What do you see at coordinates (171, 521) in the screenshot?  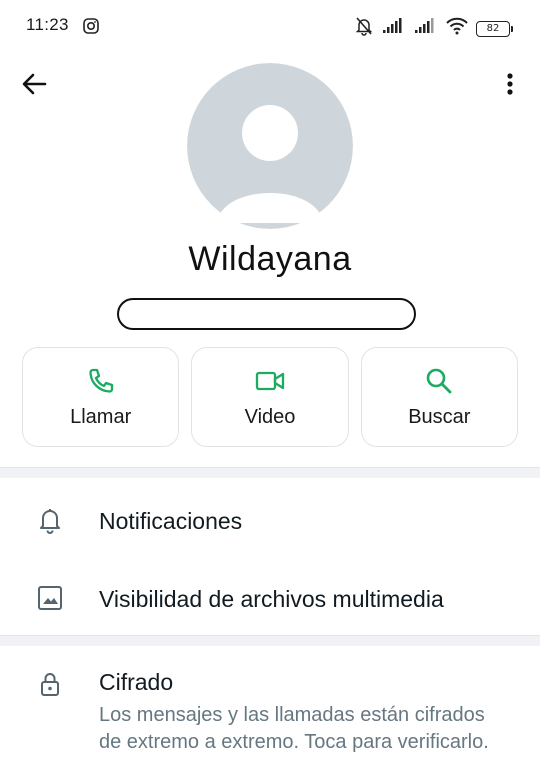 I see `notifications-label: Notificaciones` at bounding box center [171, 521].